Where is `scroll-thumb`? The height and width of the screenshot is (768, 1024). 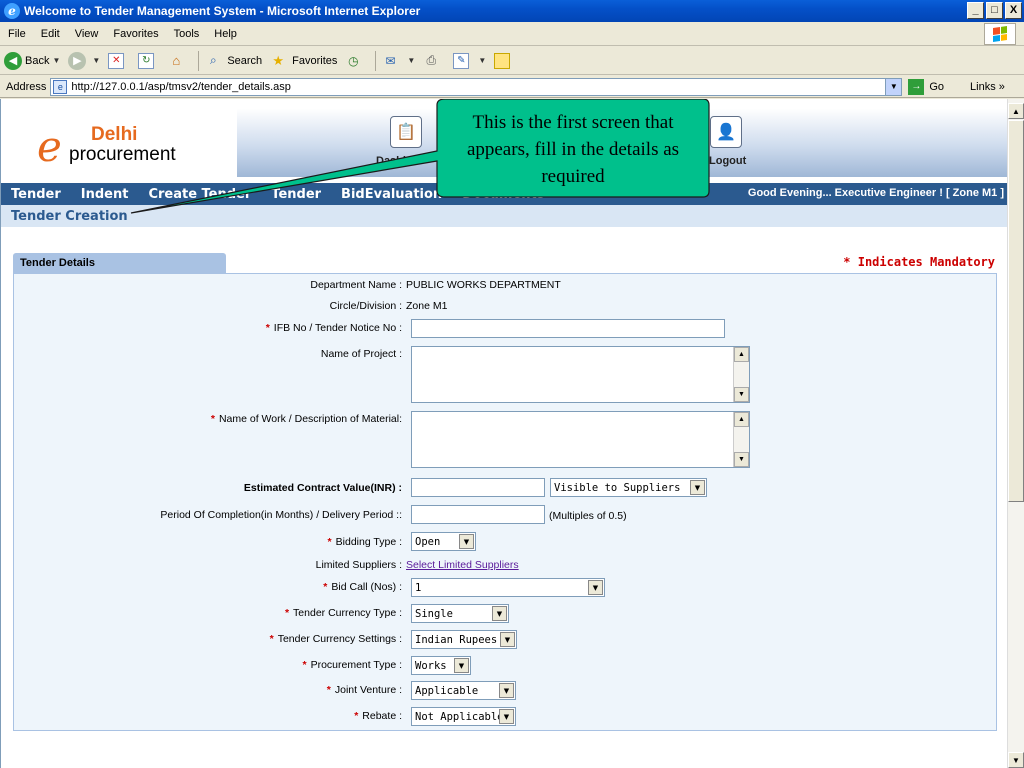
scroll-thumb is located at coordinates (1016, 311).